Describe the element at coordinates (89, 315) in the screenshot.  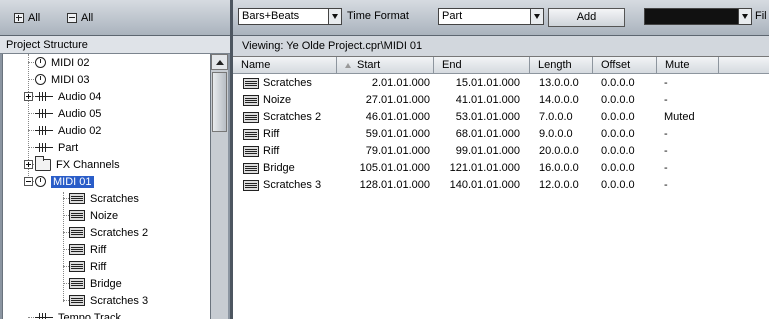
I see `tree-item-label: Tempo Track` at that location.